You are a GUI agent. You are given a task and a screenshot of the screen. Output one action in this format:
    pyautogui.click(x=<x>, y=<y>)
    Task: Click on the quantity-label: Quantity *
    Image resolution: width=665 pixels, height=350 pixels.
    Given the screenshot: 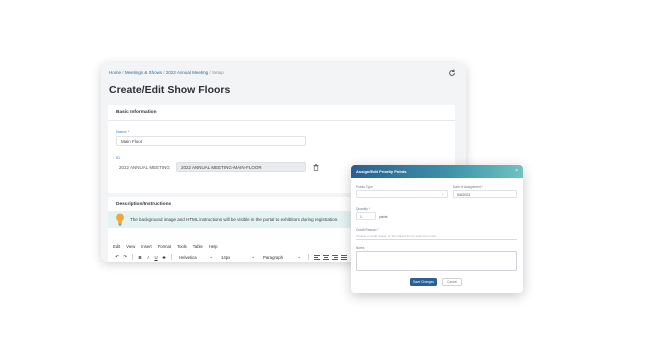 What is the action you would take?
    pyautogui.click(x=363, y=209)
    